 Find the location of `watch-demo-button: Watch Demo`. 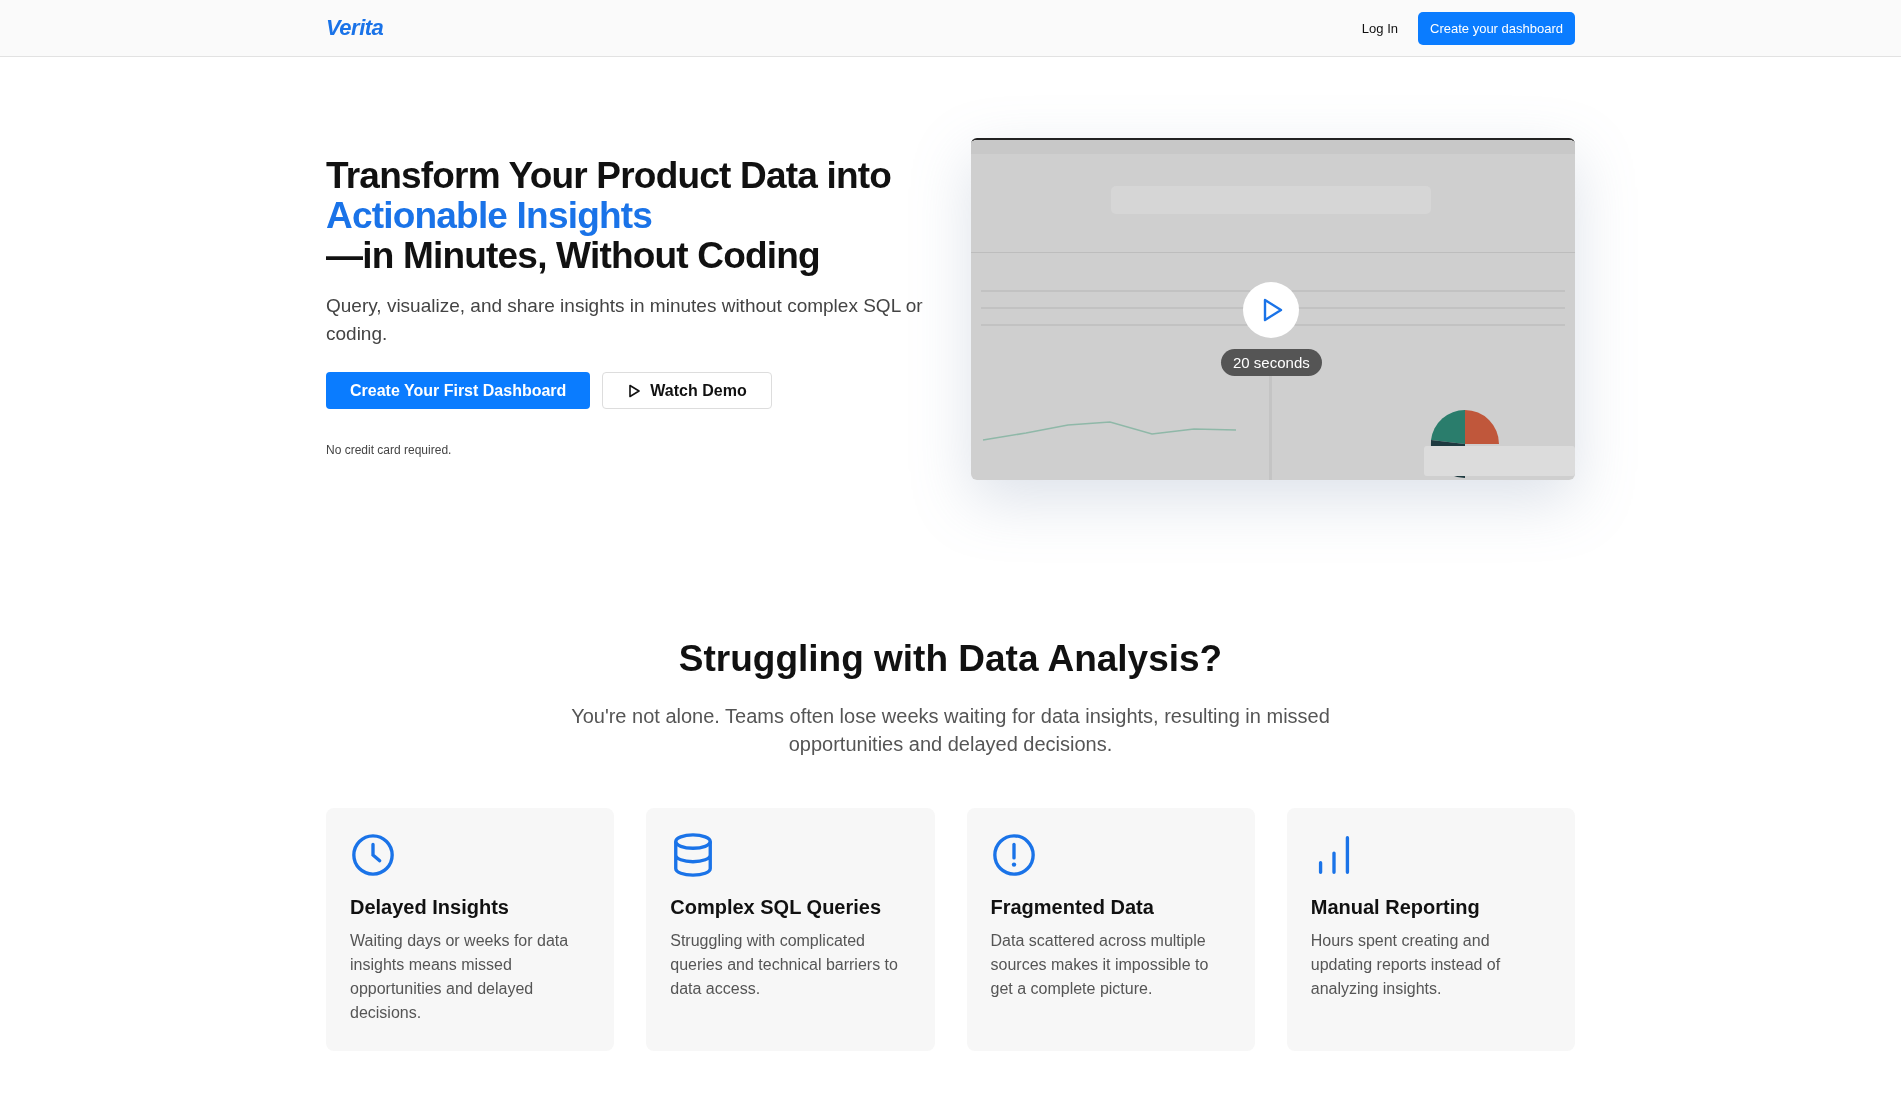

watch-demo-button: Watch Demo is located at coordinates (687, 390).